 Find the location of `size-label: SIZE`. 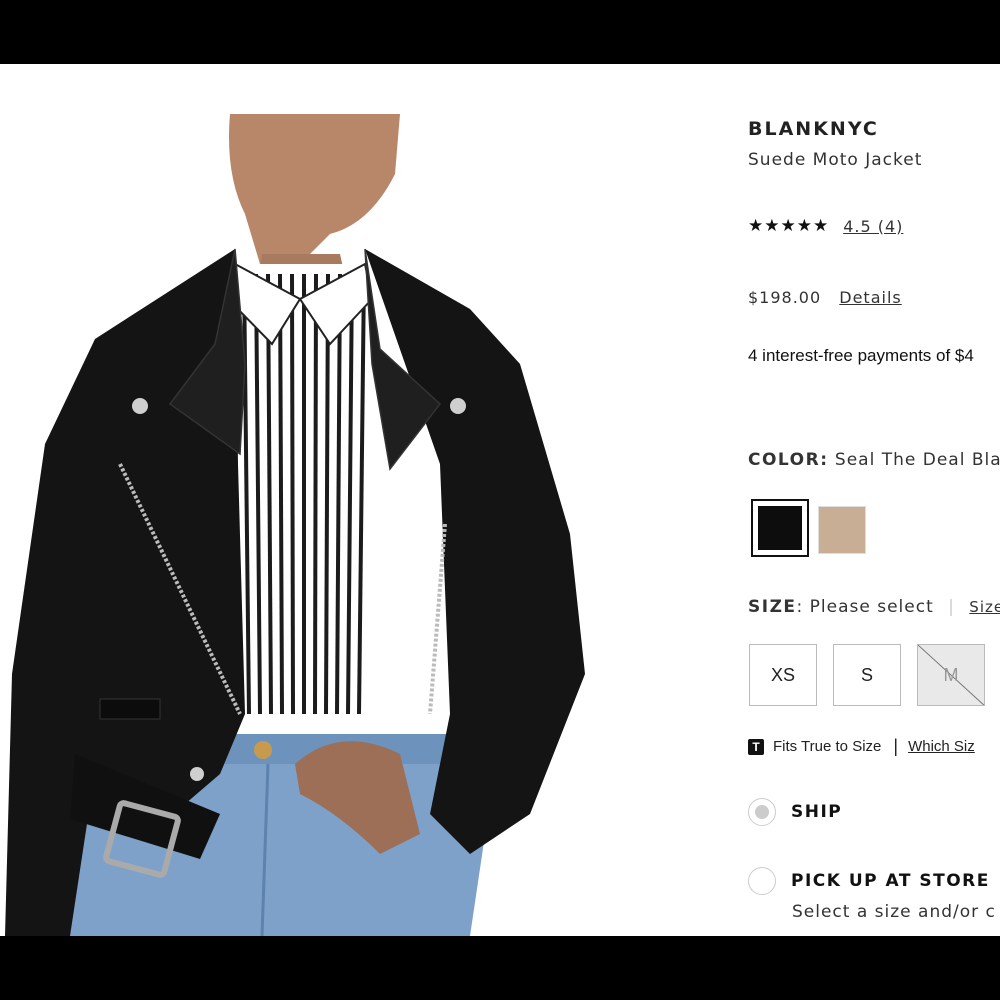

size-label: SIZE is located at coordinates (772, 607).